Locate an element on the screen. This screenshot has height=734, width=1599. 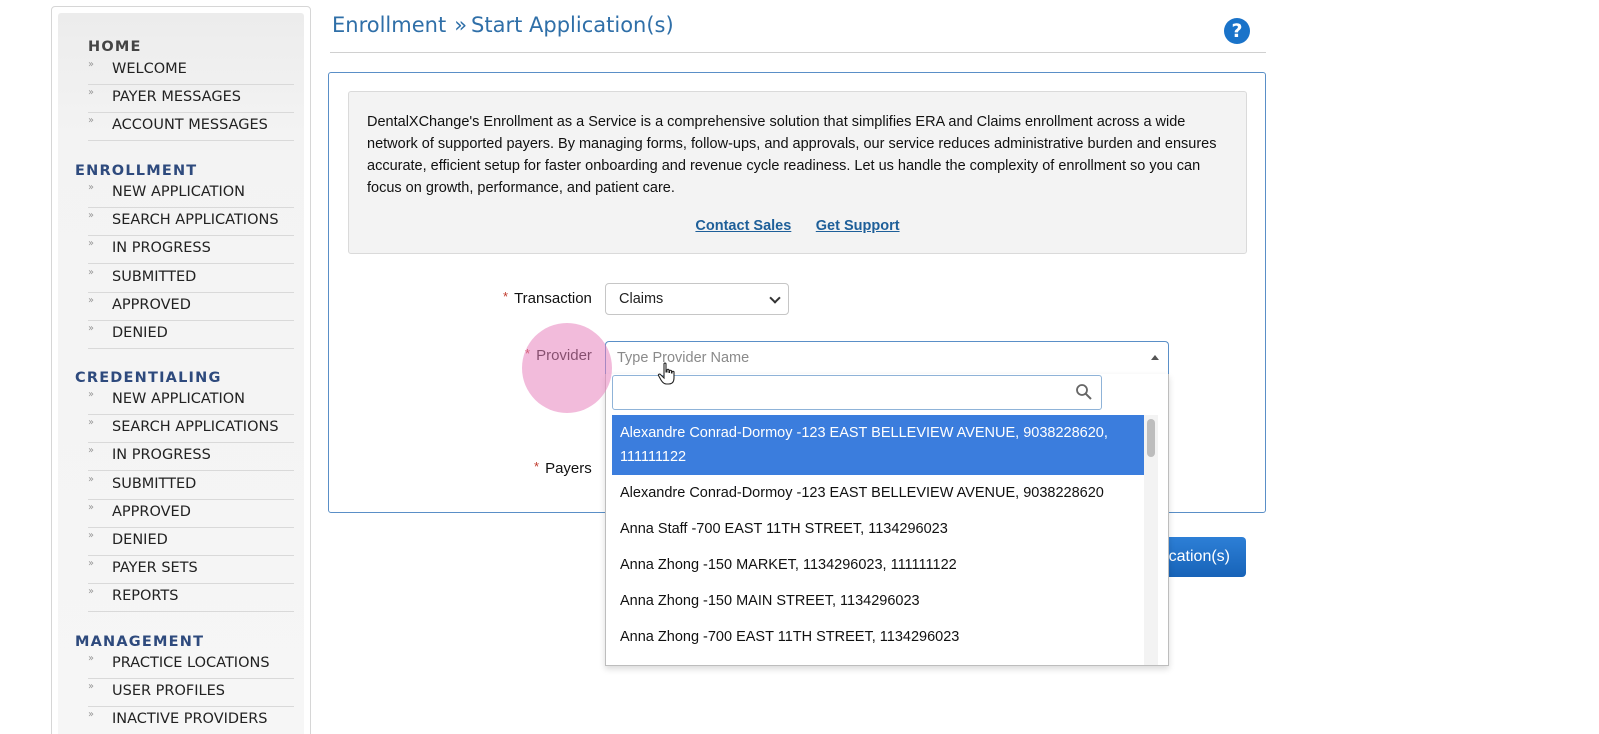
sidebar-enrollment-submitted: ›› SUBMITTED is located at coordinates (191, 279).